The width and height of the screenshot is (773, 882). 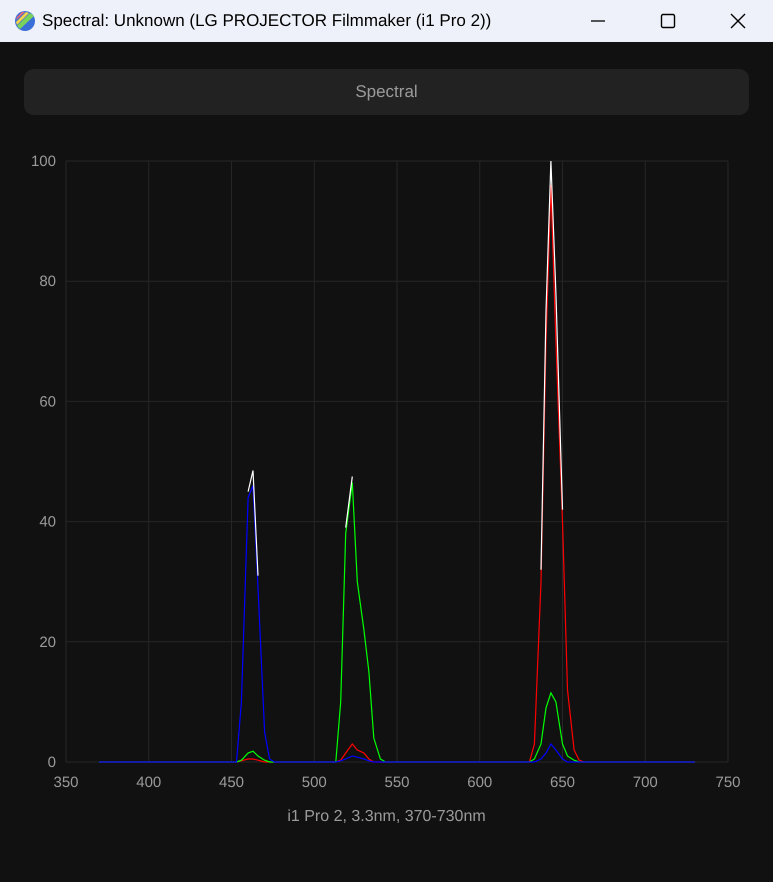 What do you see at coordinates (52, 762) in the screenshot?
I see `y-tick-label: 0` at bounding box center [52, 762].